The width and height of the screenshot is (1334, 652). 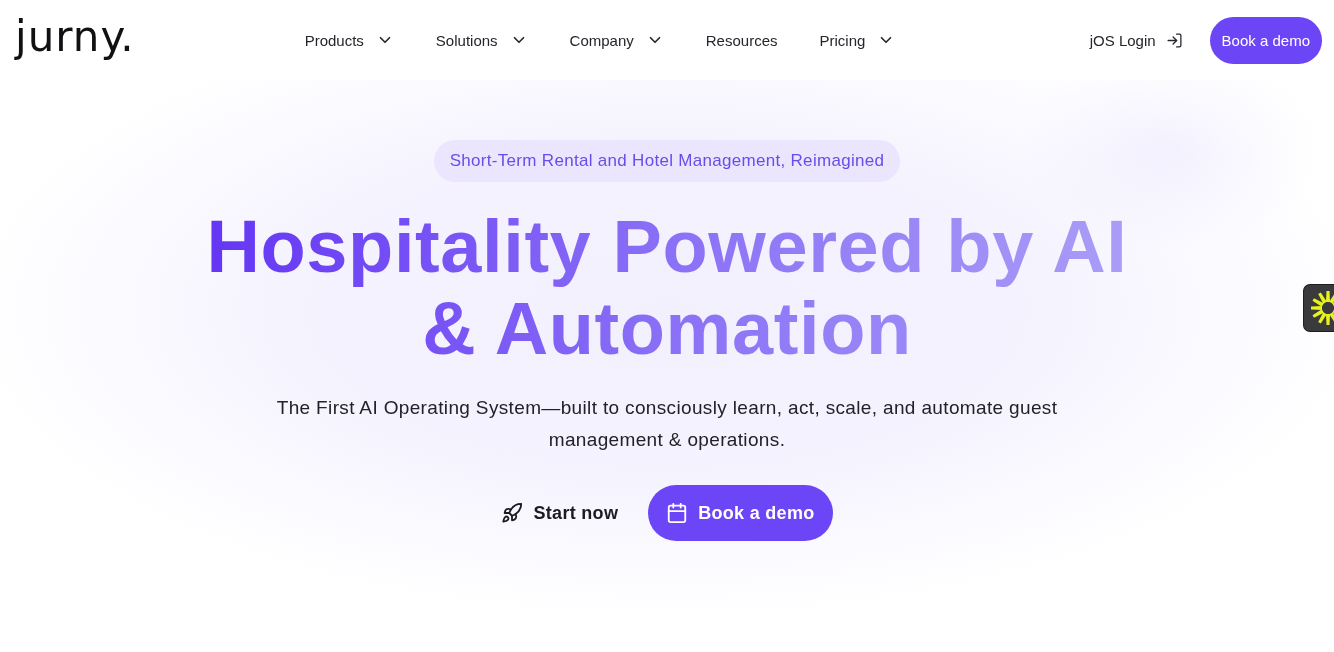 I want to click on start-now-button: Start now, so click(x=560, y=513).